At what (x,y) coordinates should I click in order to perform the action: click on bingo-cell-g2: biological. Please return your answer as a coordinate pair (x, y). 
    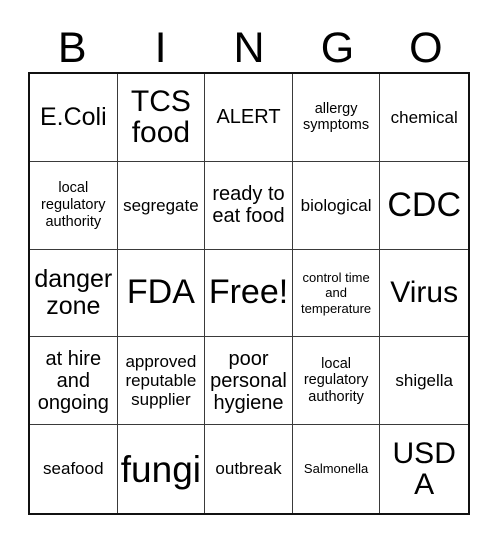
    Looking at the image, I should click on (336, 205).